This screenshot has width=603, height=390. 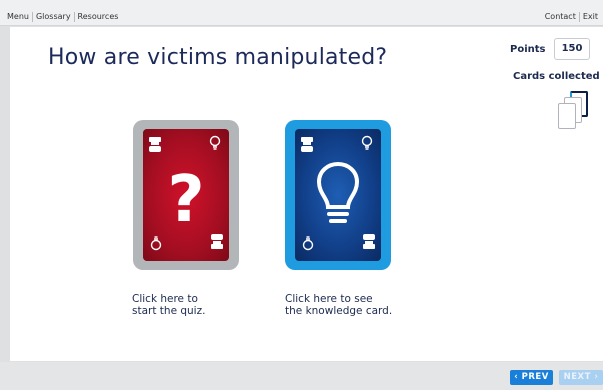 I want to click on knowledge-card-face, so click(x=338, y=195).